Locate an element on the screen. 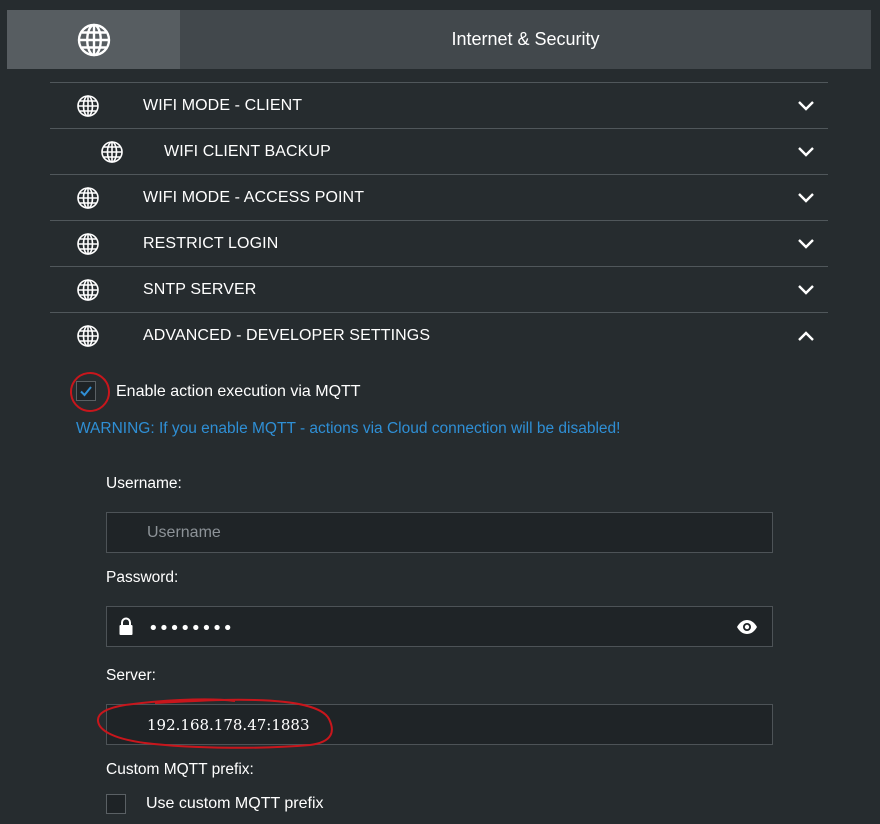  accordion-item-label: SNTP SERVER is located at coordinates (200, 289).